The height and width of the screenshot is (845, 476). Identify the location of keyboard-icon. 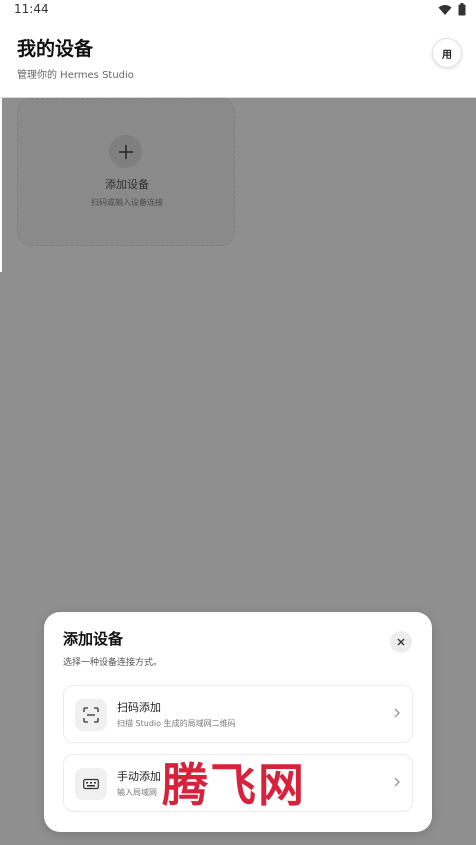
(91, 784).